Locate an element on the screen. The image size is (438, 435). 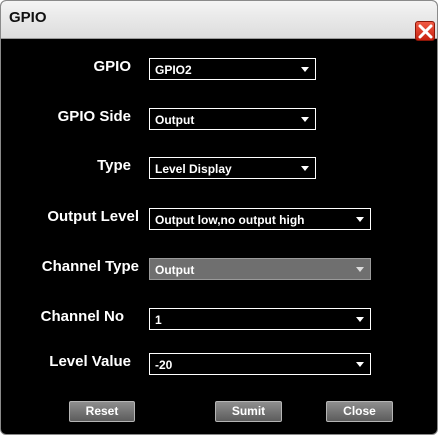
reset-button: Reset is located at coordinates (102, 411).